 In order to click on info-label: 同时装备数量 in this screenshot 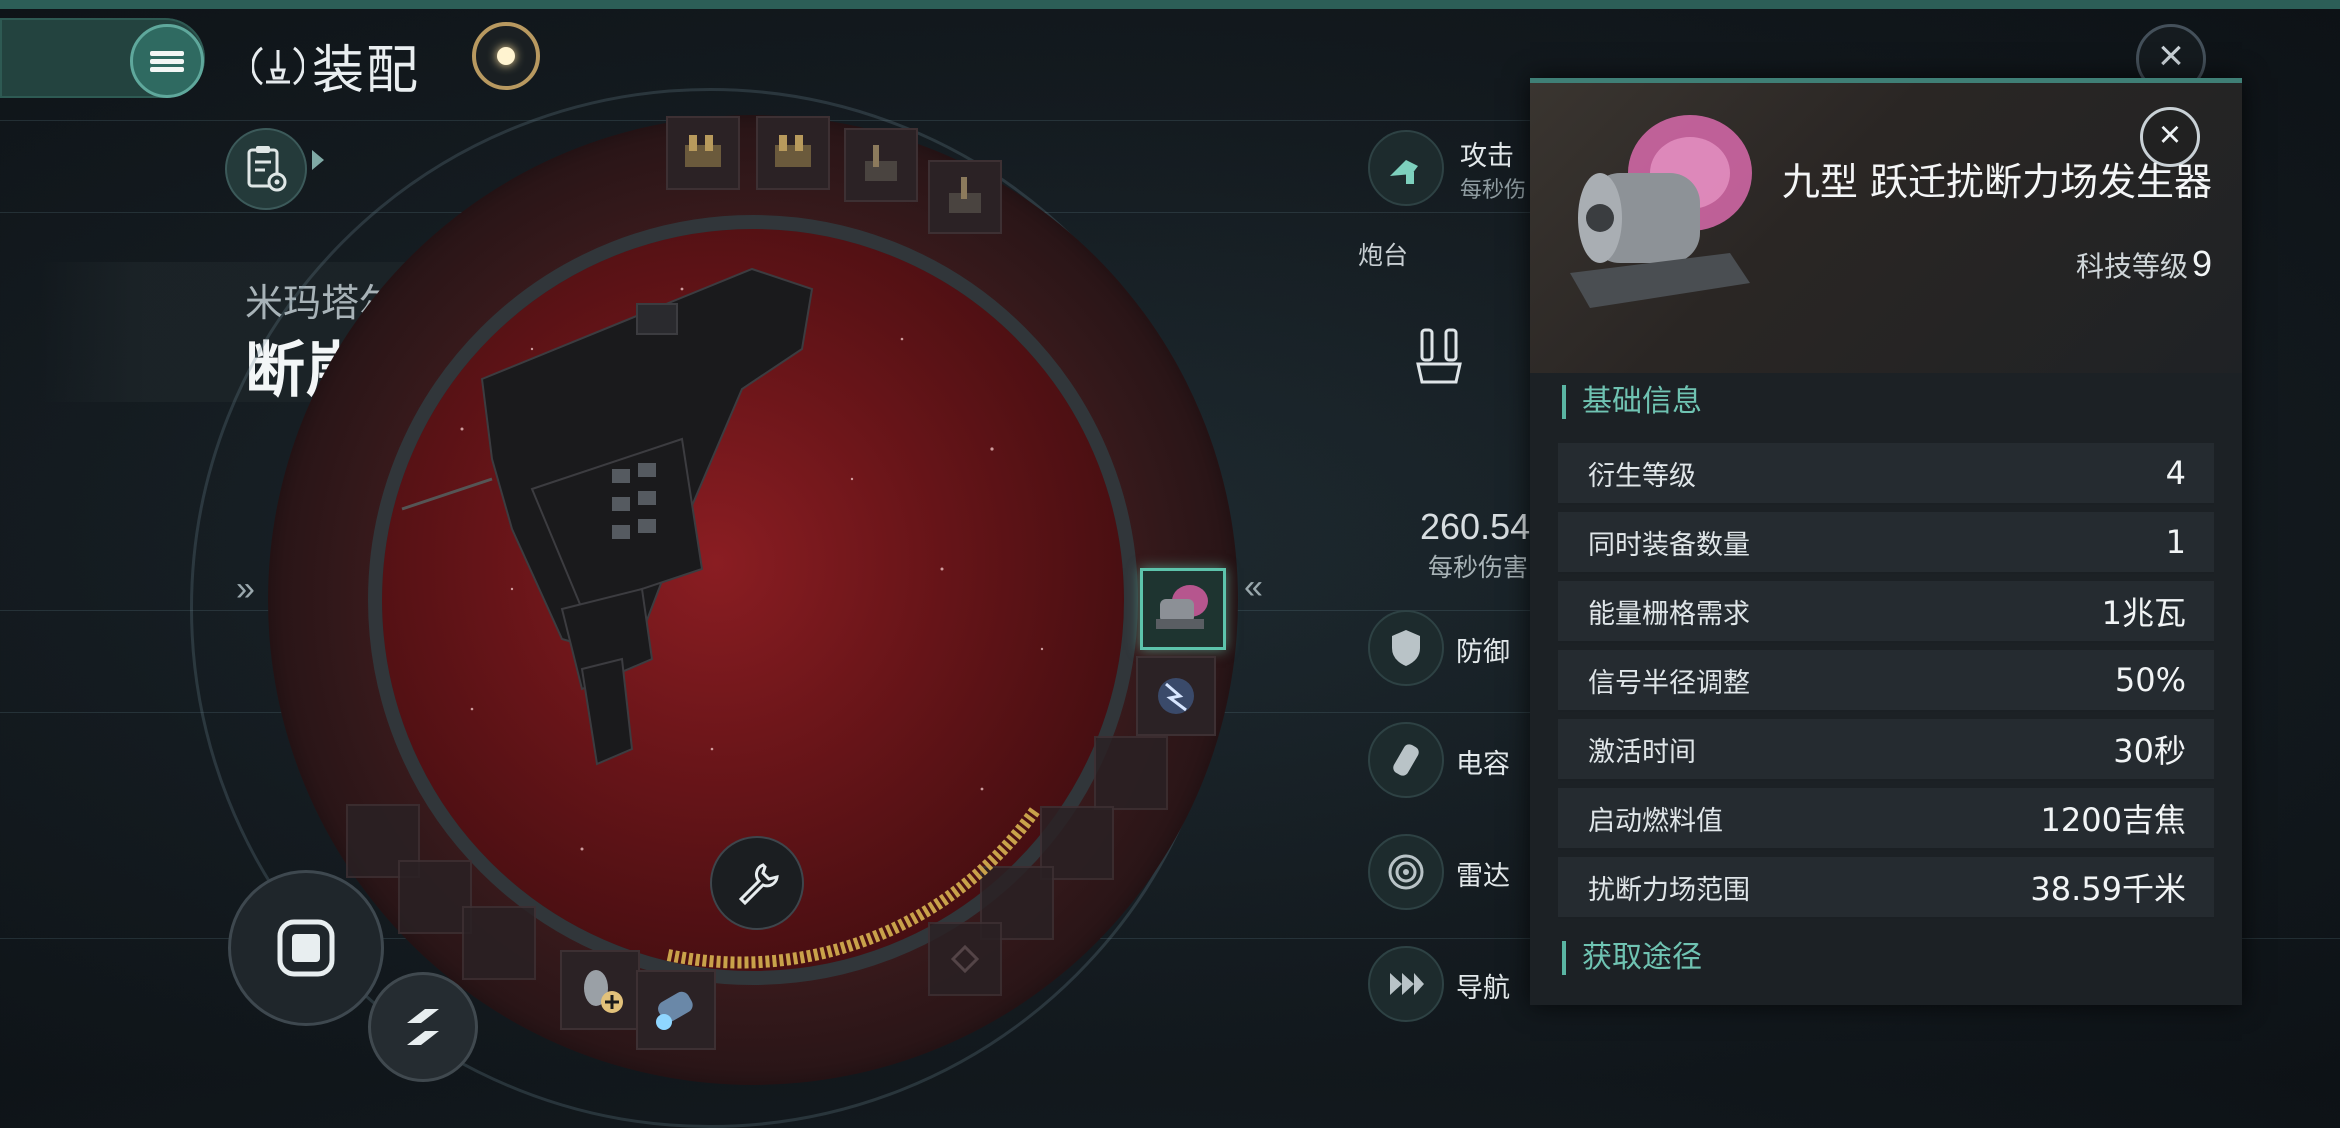, I will do `click(1669, 545)`.